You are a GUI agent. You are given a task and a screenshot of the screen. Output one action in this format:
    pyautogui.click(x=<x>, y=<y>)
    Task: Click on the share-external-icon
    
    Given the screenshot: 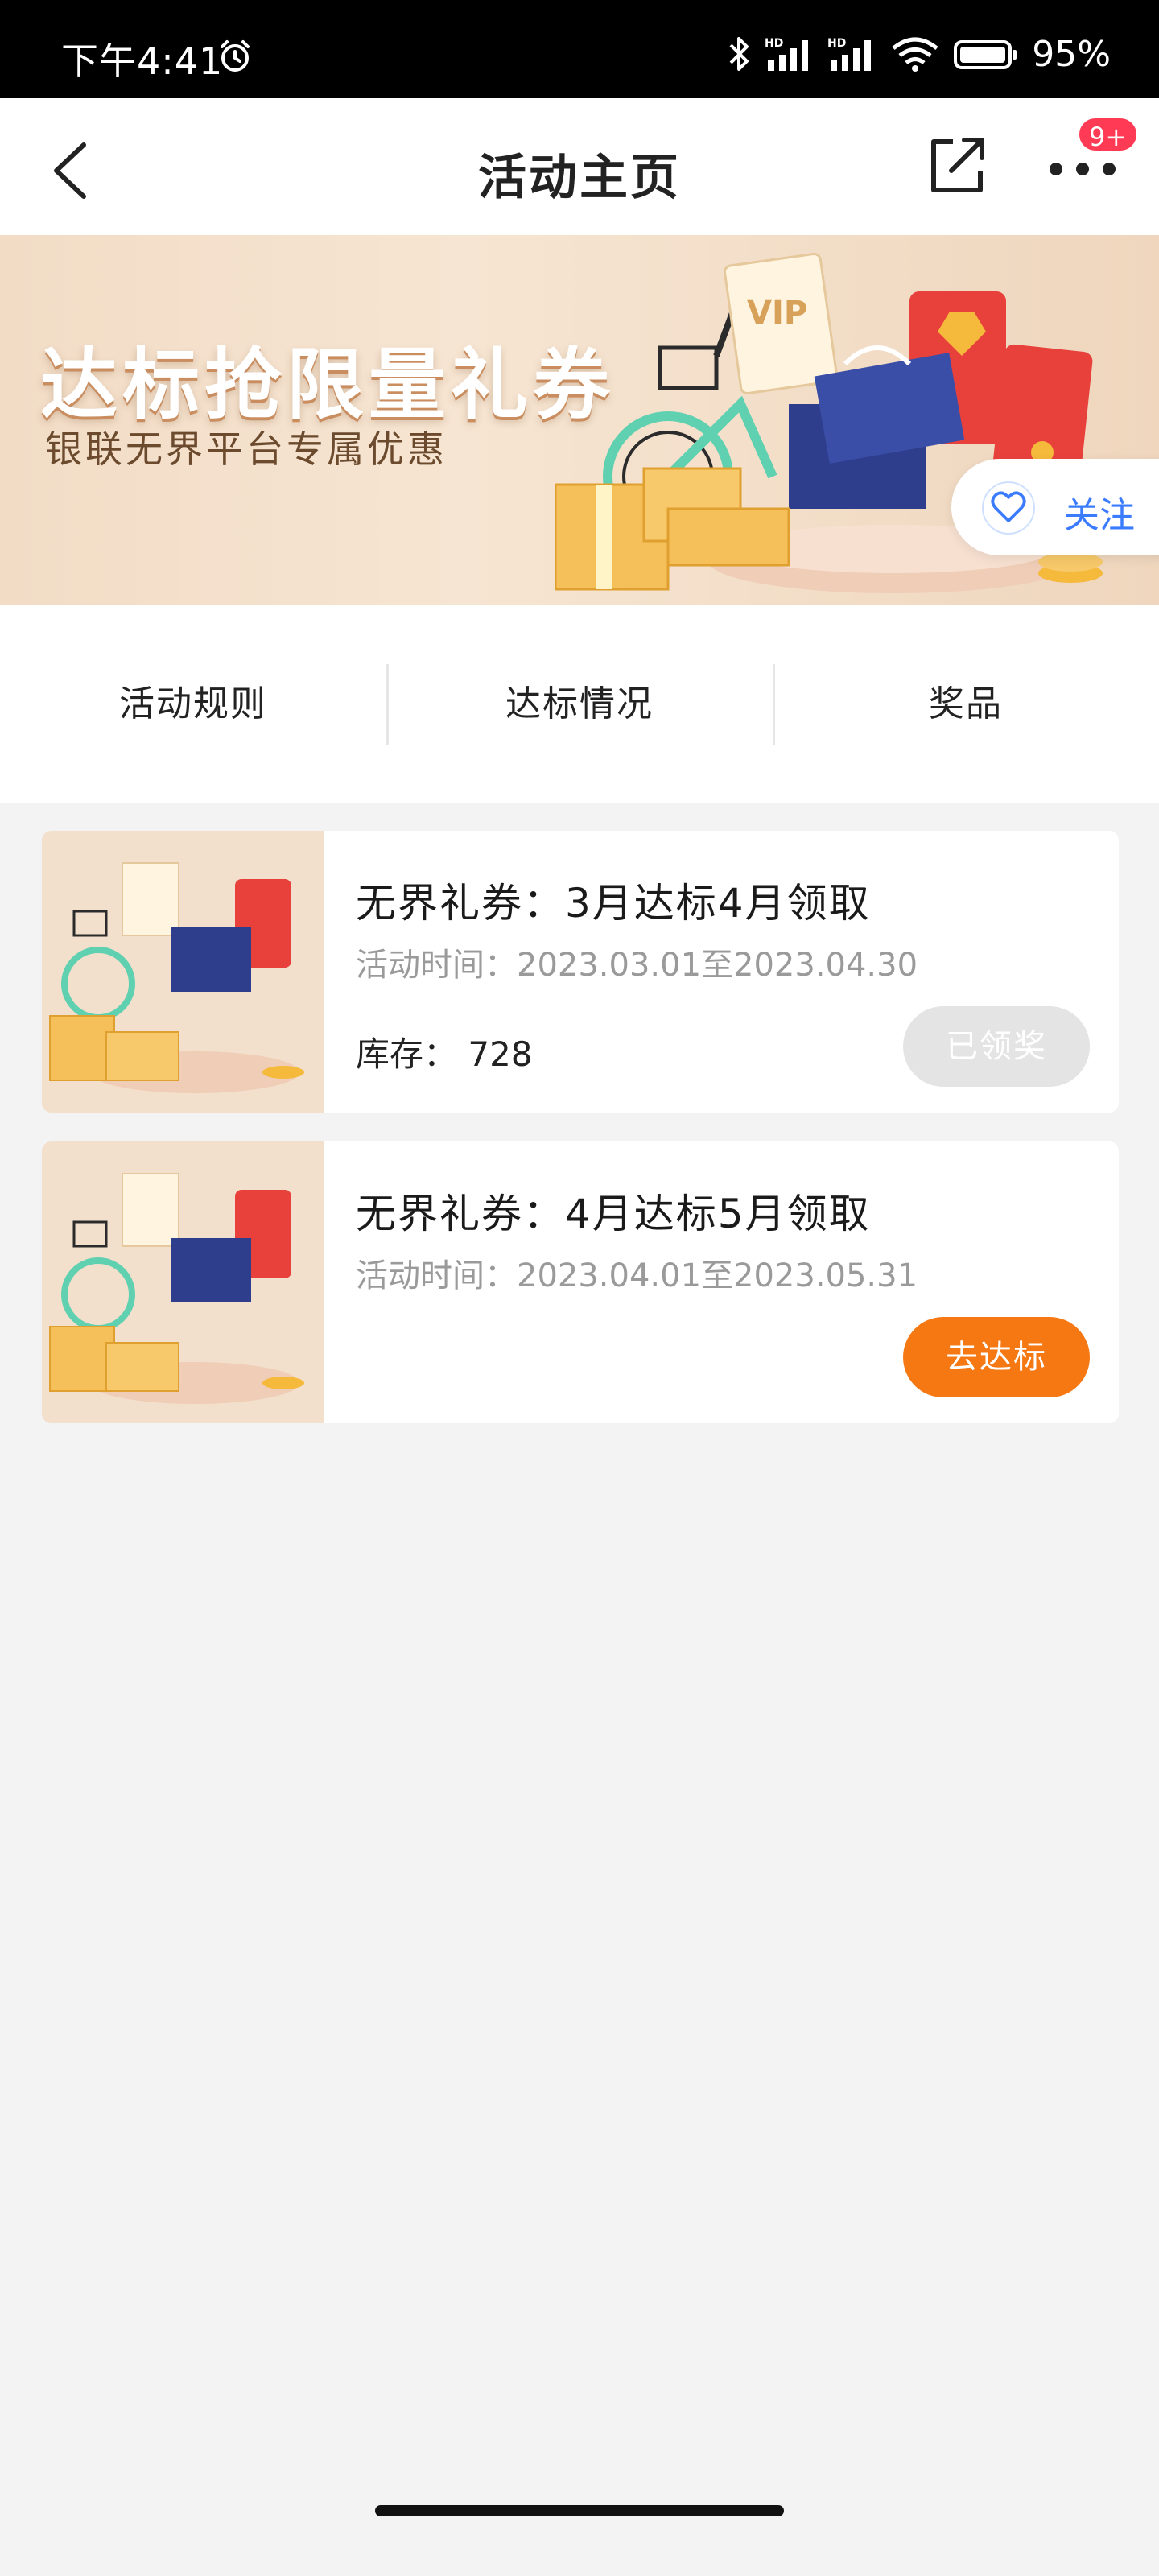 What is the action you would take?
    pyautogui.click(x=956, y=166)
    